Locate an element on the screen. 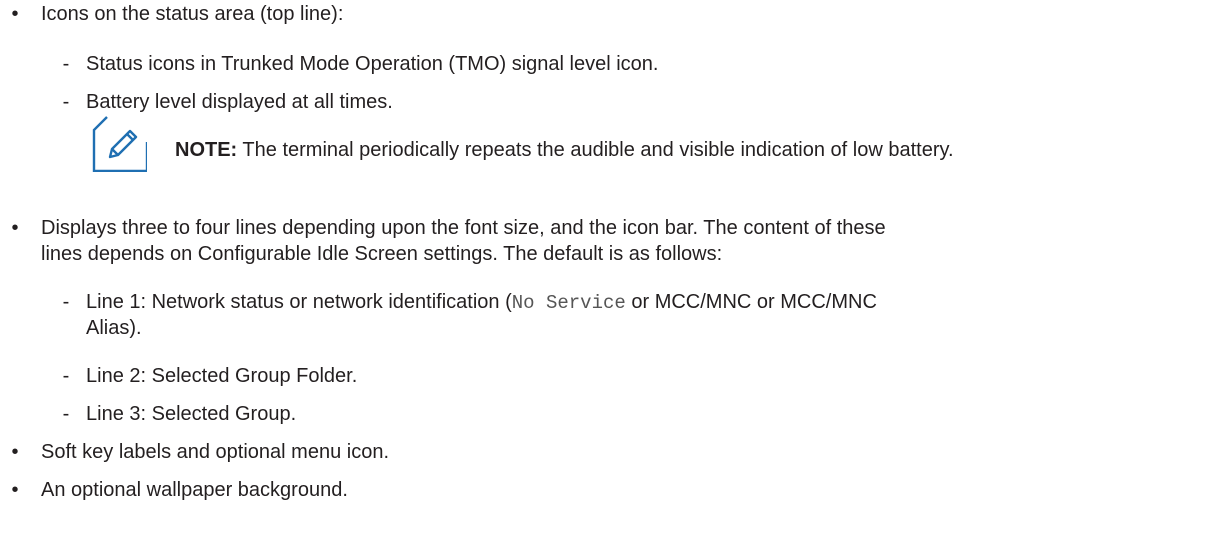  note-pencil-icon is located at coordinates (119, 144).